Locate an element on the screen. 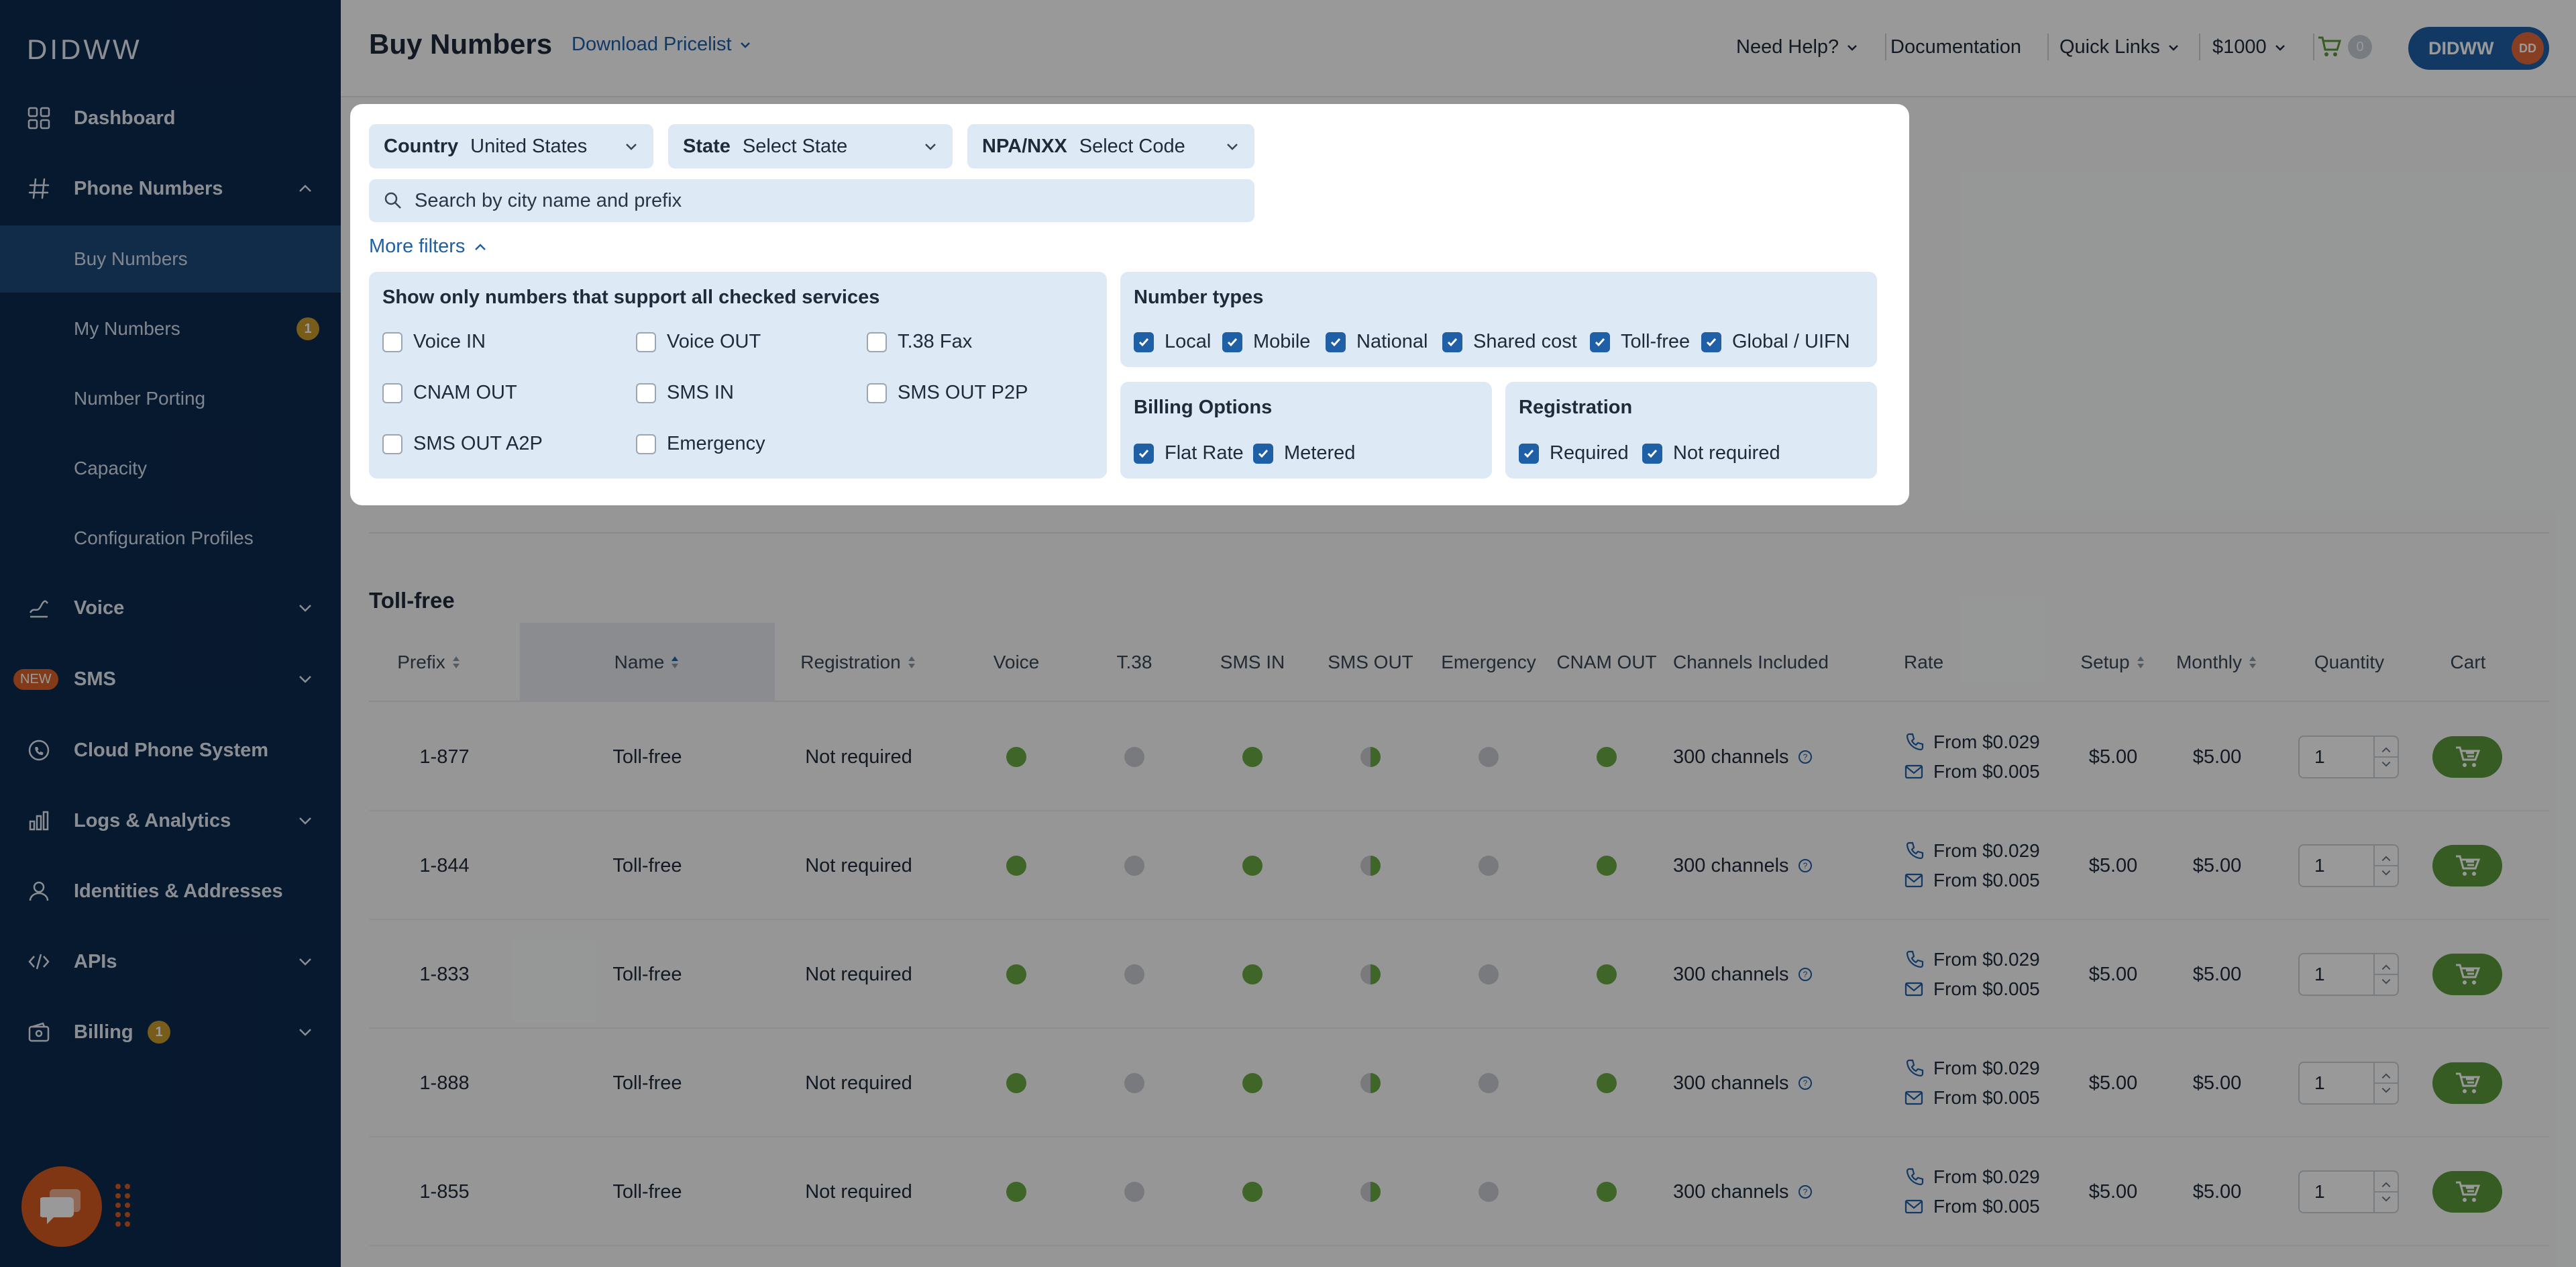  checkbox-label: Voice IN is located at coordinates (449, 341).